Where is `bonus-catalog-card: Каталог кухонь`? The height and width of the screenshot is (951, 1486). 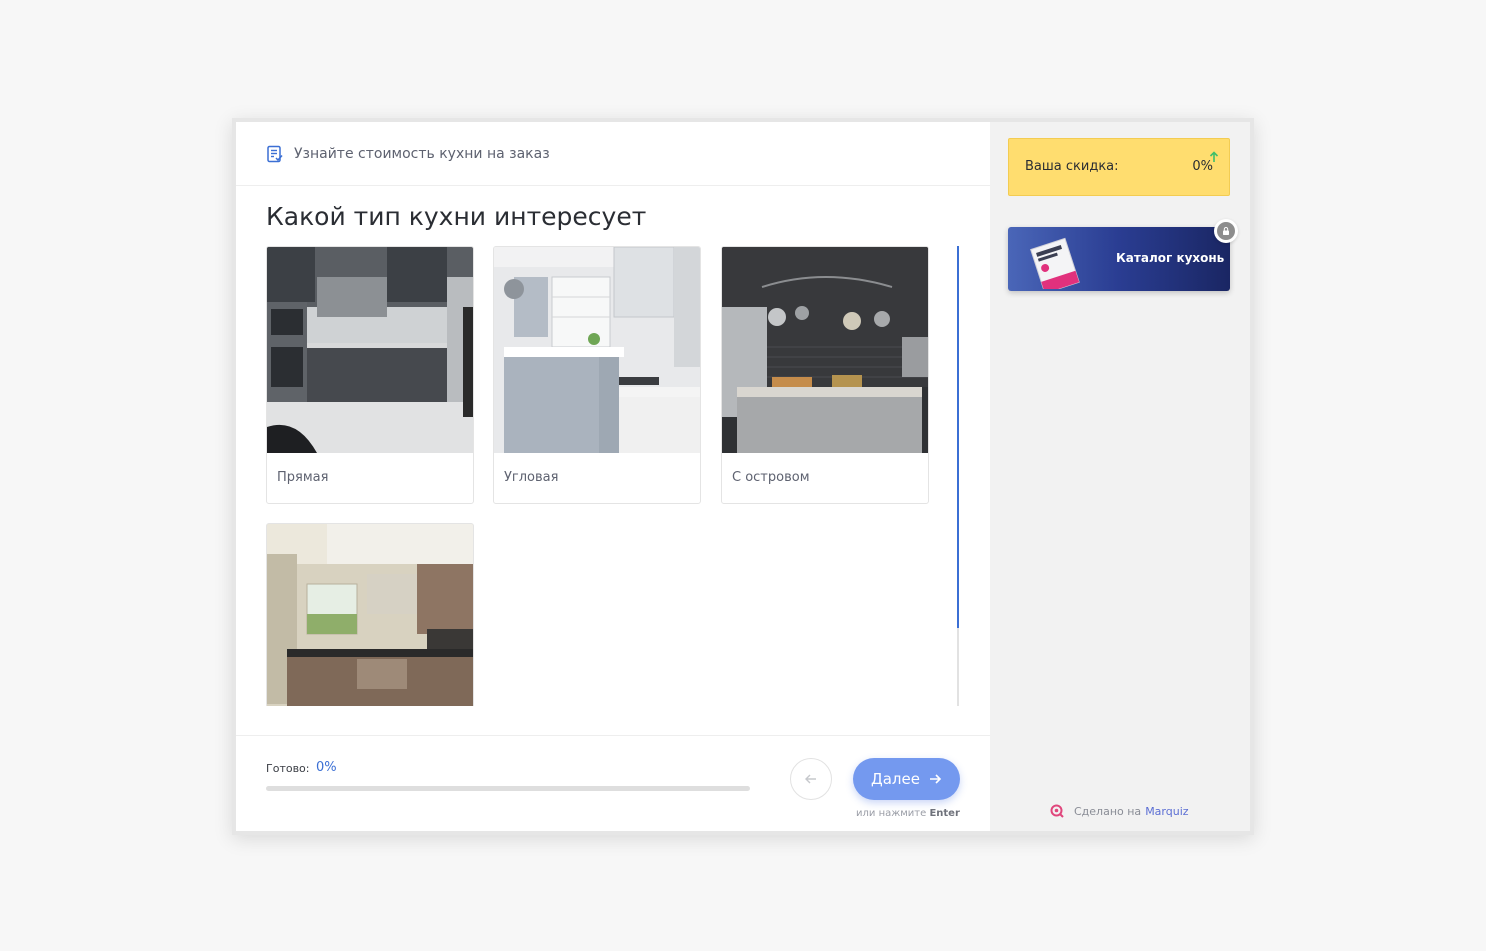
bonus-catalog-card: Каталог кухонь is located at coordinates (1123, 255).